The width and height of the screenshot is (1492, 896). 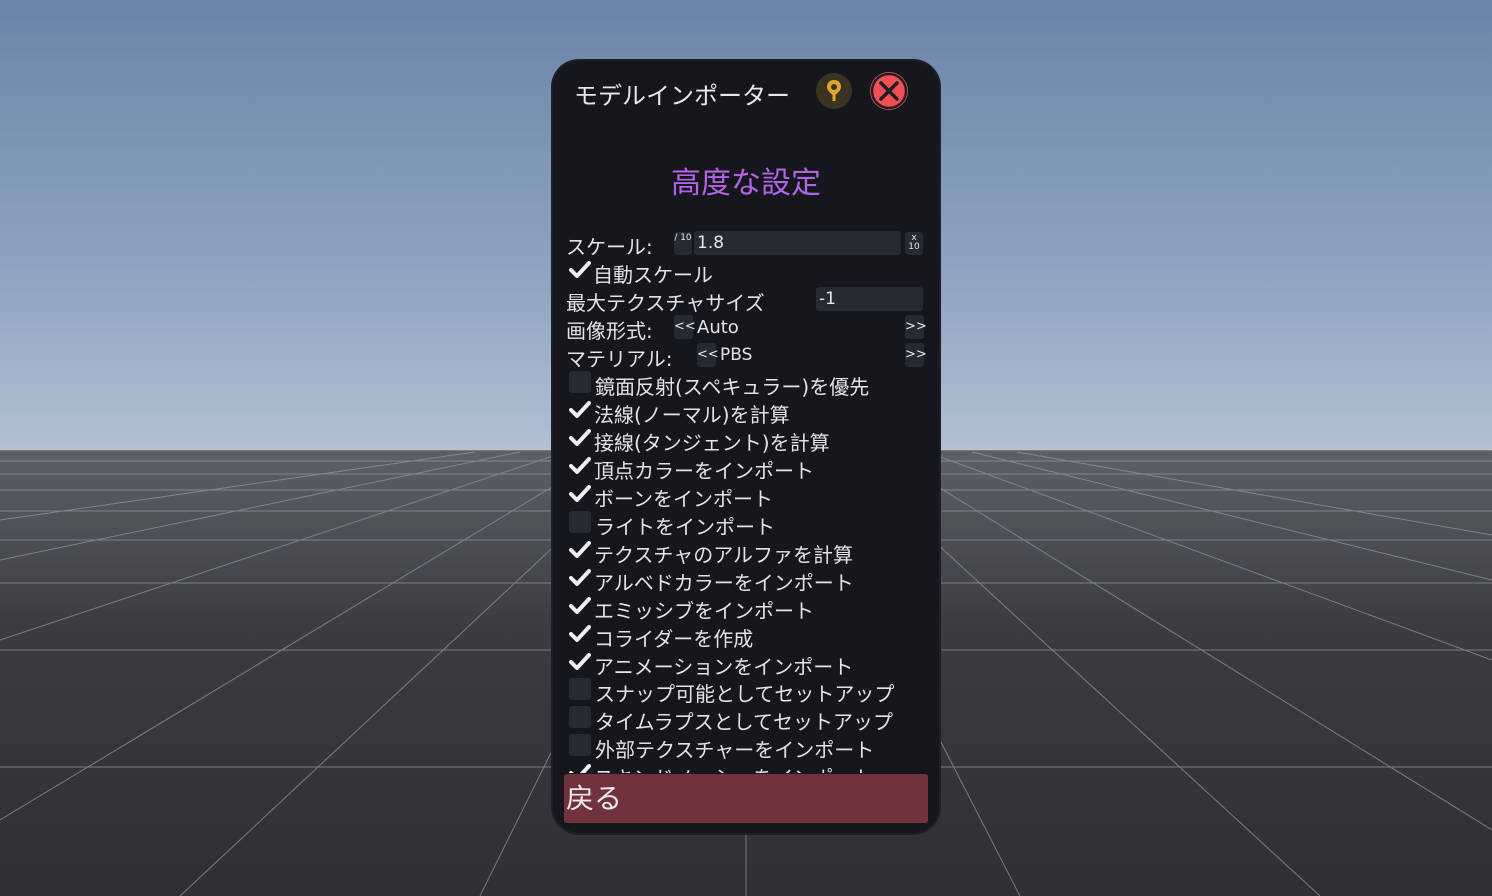 I want to click on pin-icon, so click(x=834, y=90).